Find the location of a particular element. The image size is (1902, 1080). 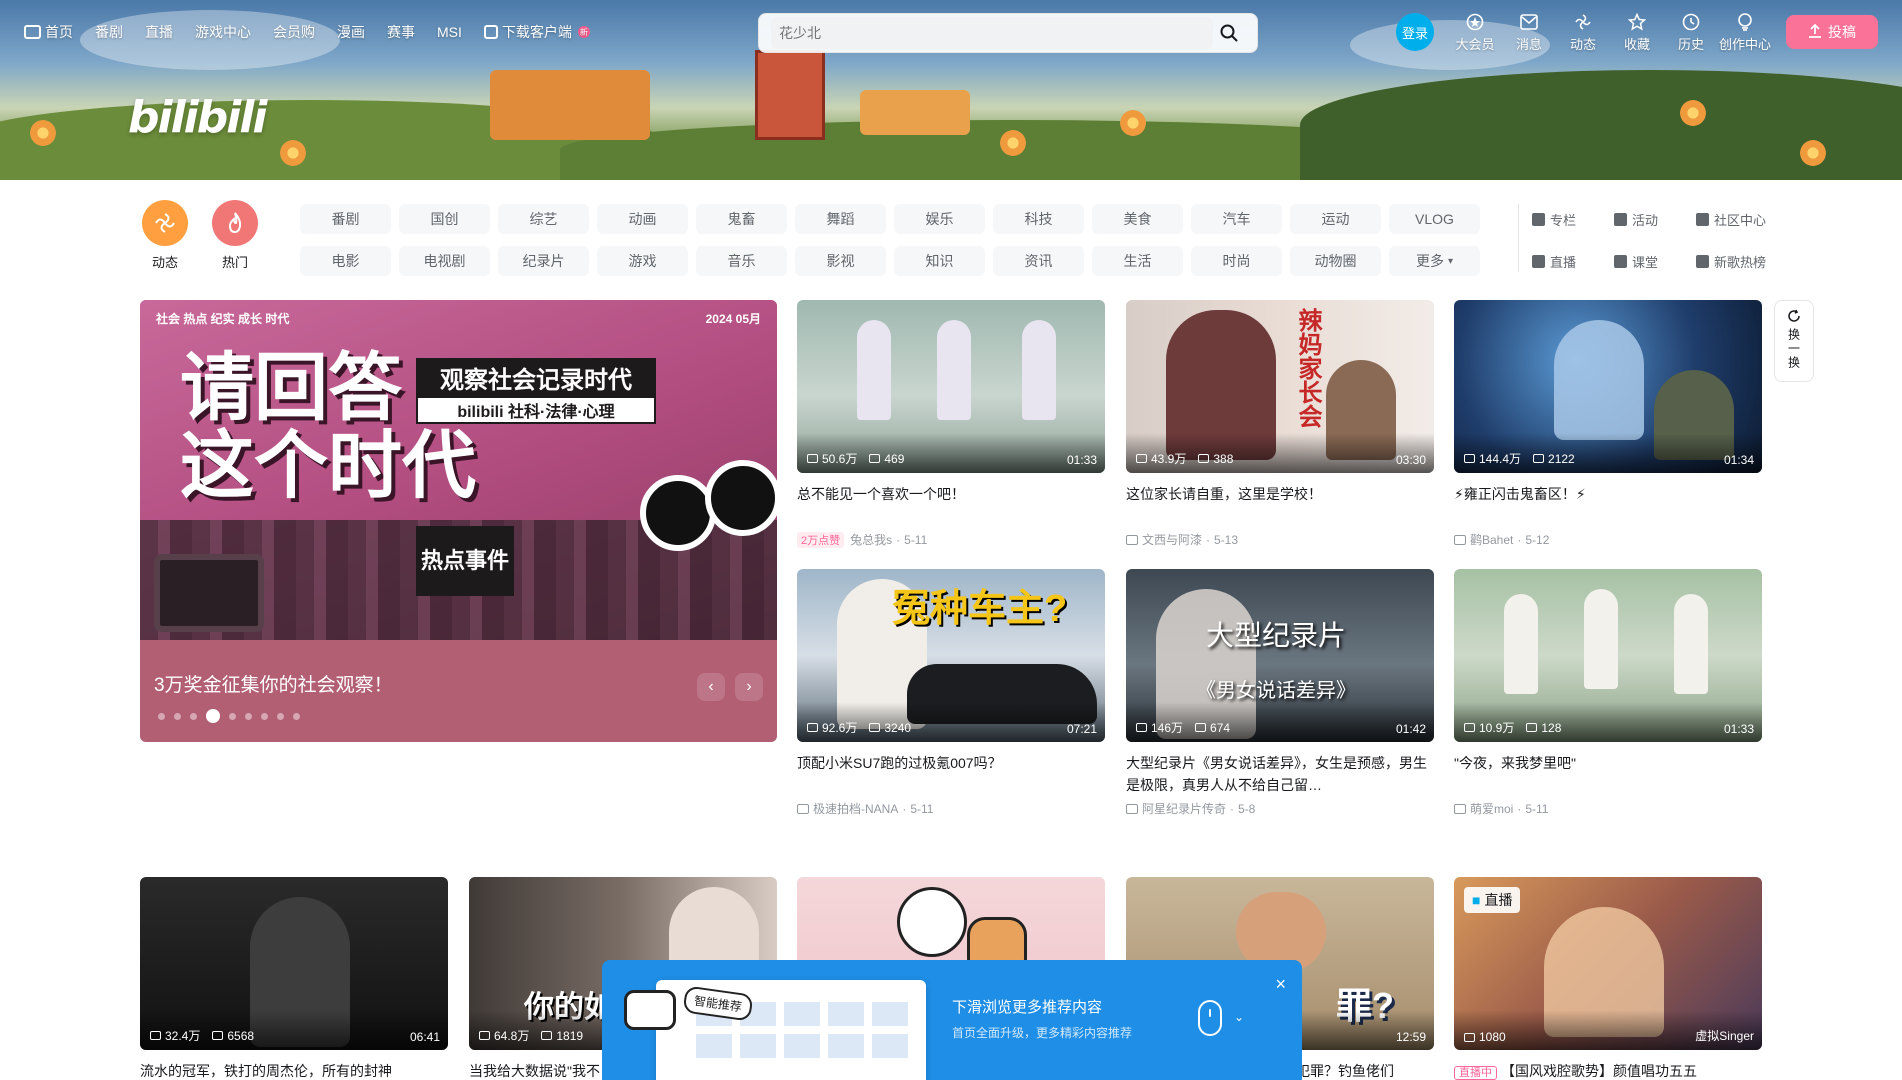

nav-message: 消息 is located at coordinates (1529, 32).